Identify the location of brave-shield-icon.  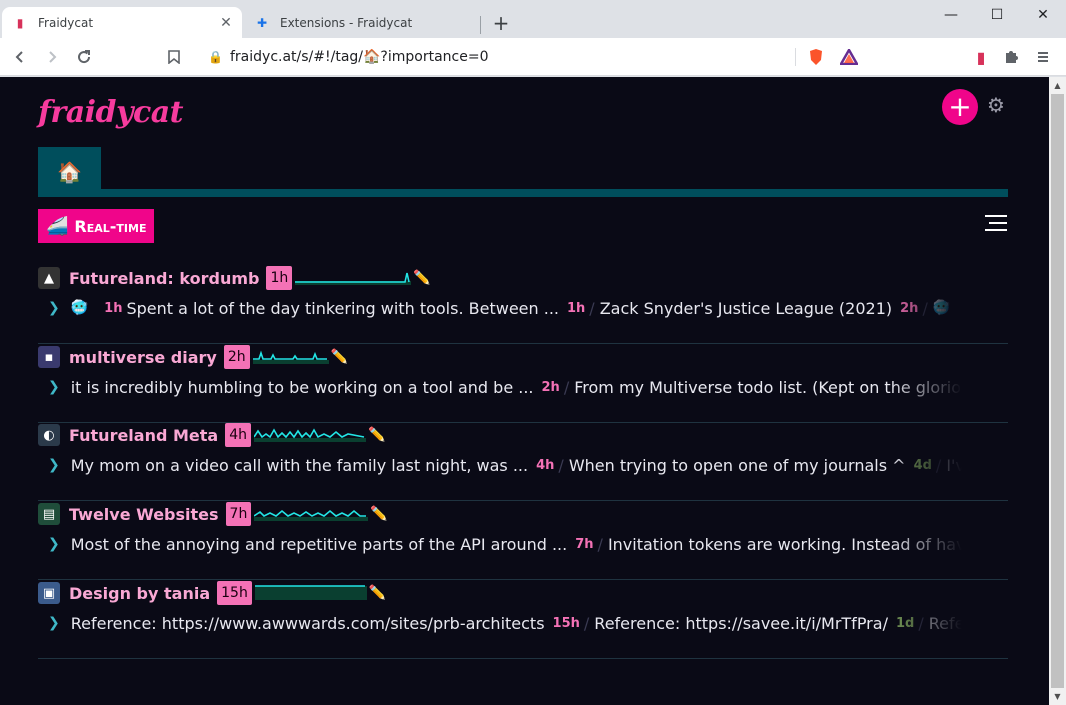
(816, 57).